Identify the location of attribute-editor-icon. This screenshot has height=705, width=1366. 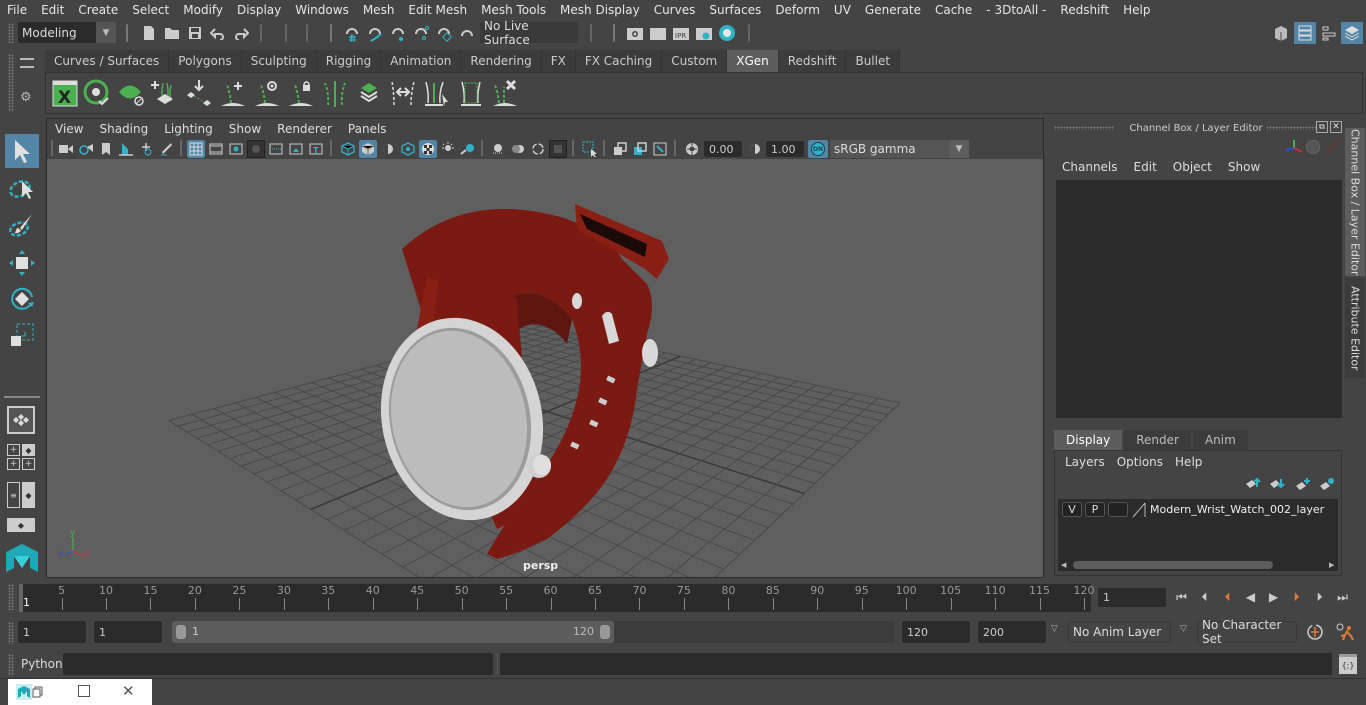
(1305, 33).